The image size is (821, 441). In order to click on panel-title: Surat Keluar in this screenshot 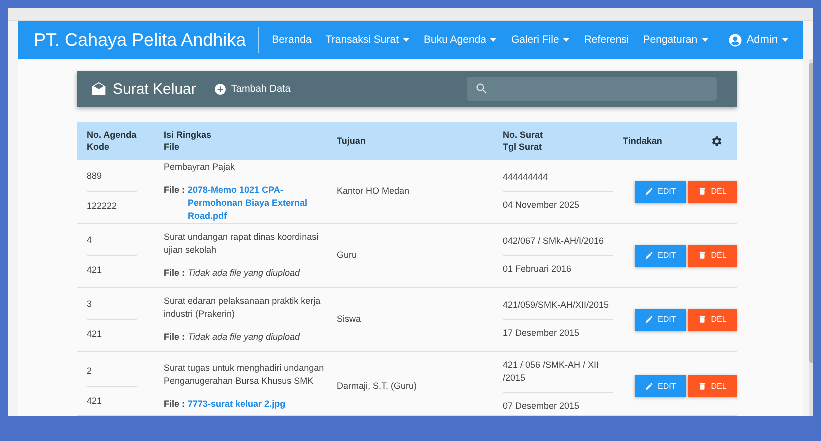, I will do `click(154, 89)`.